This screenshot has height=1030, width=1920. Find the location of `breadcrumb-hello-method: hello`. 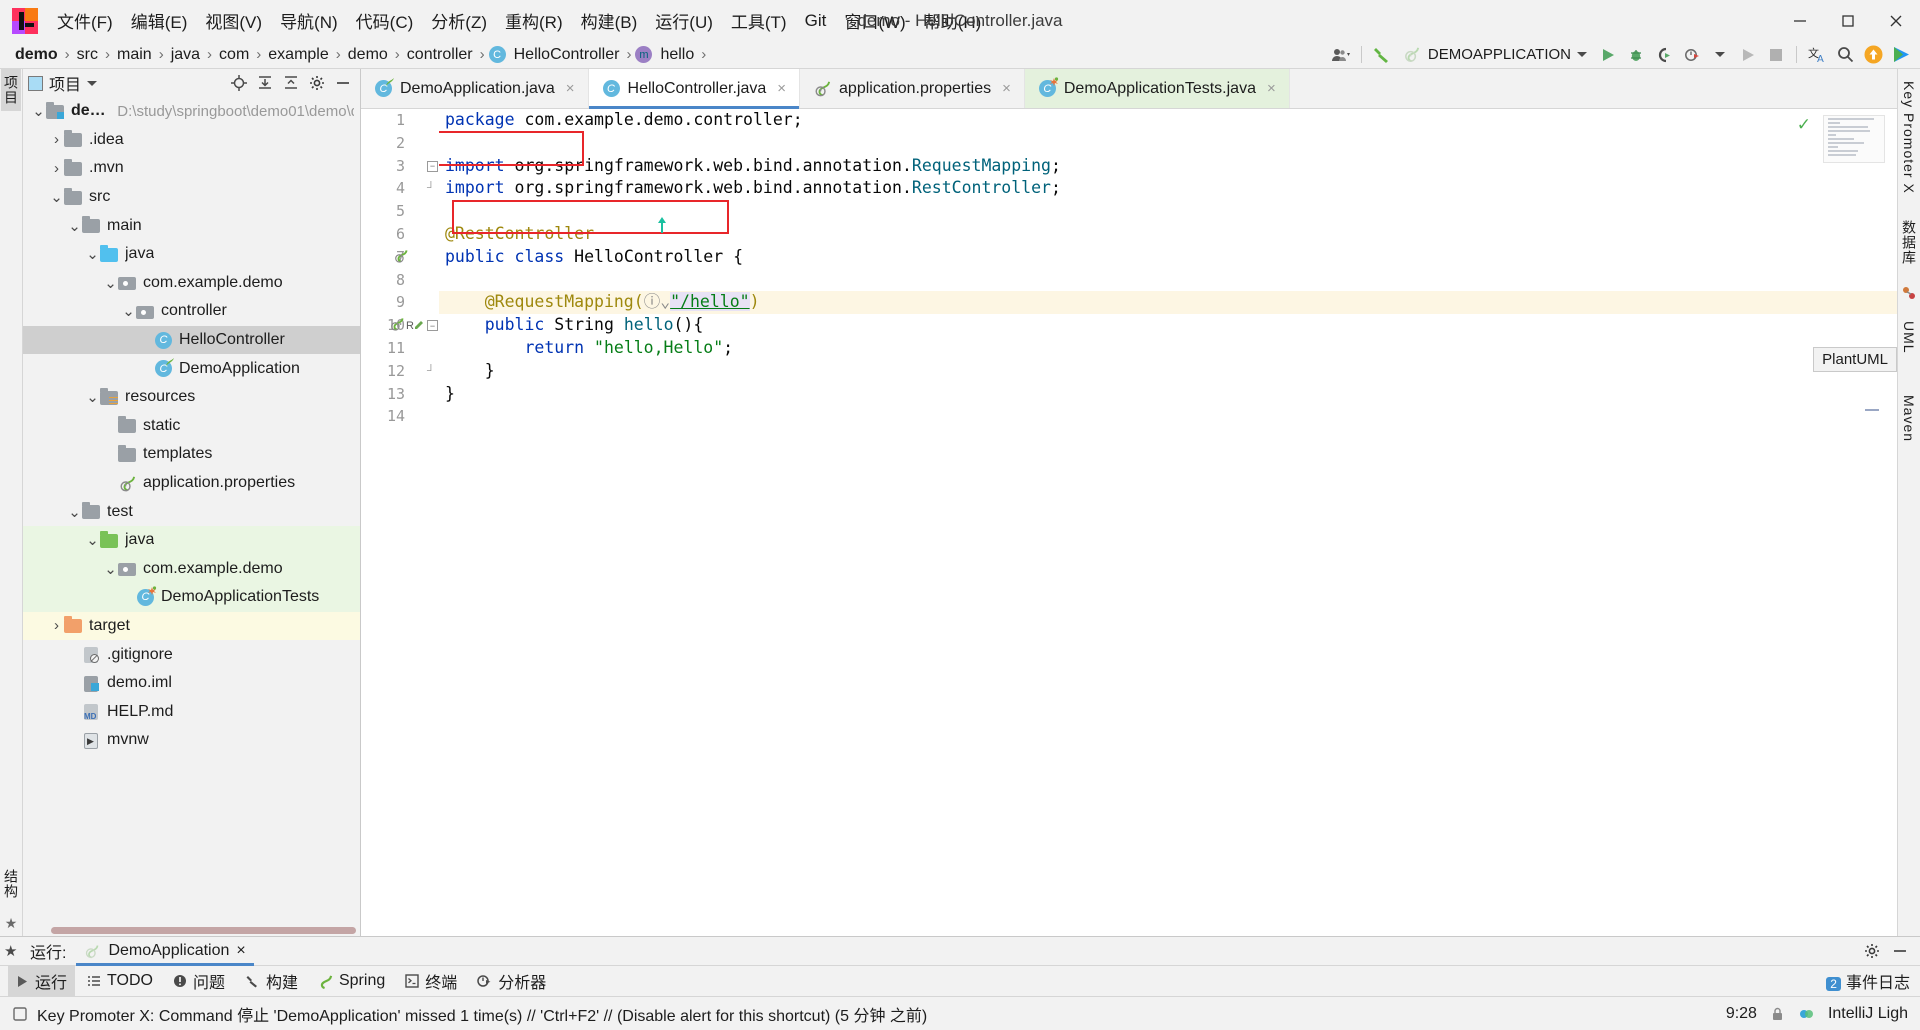

breadcrumb-hello-method: hello is located at coordinates (677, 55).